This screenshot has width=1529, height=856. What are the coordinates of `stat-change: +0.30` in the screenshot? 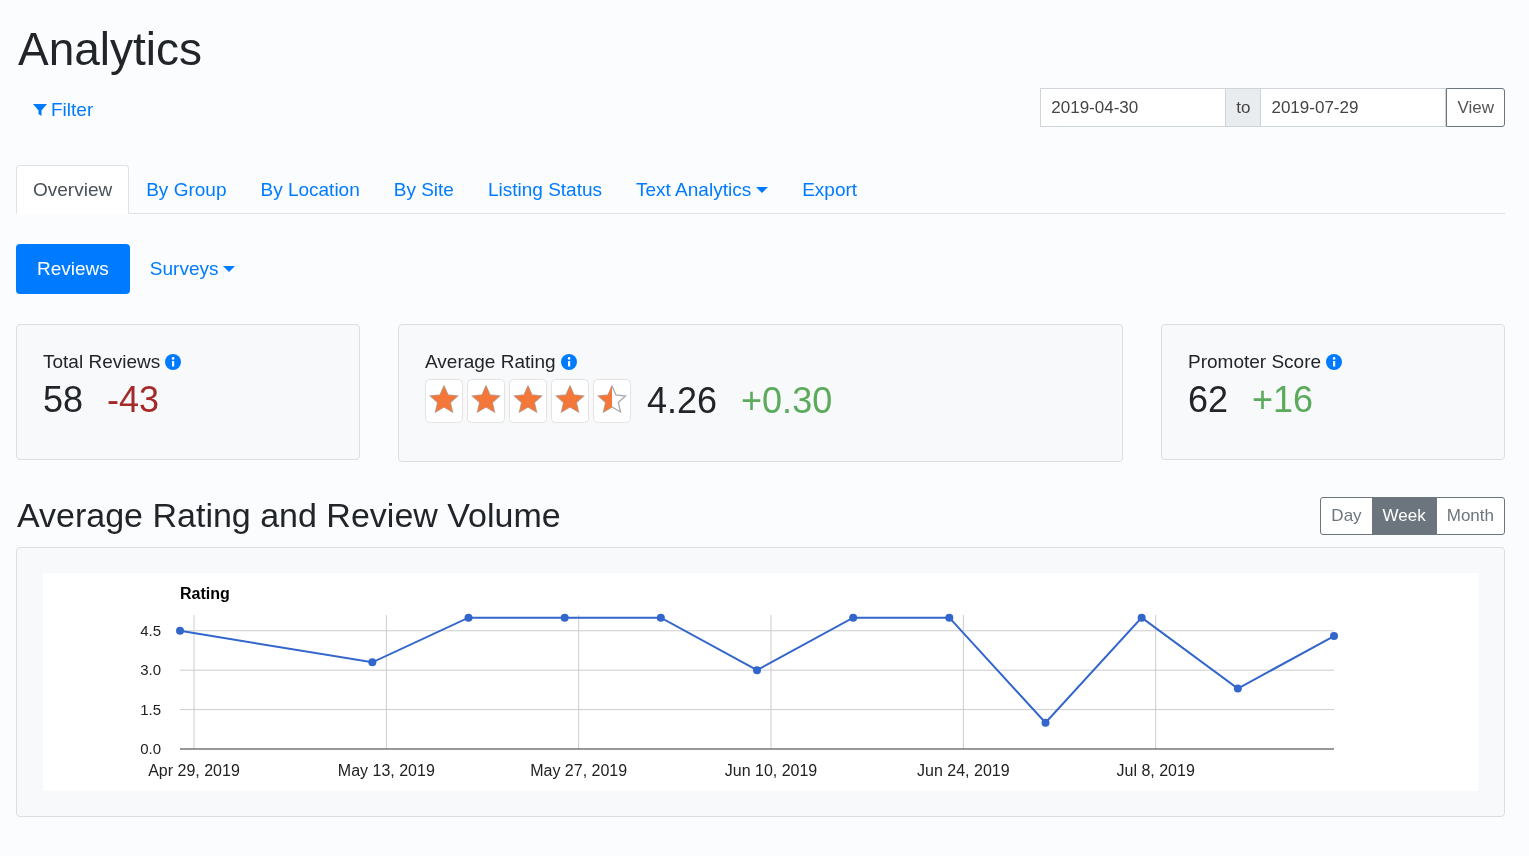 It's located at (787, 401).